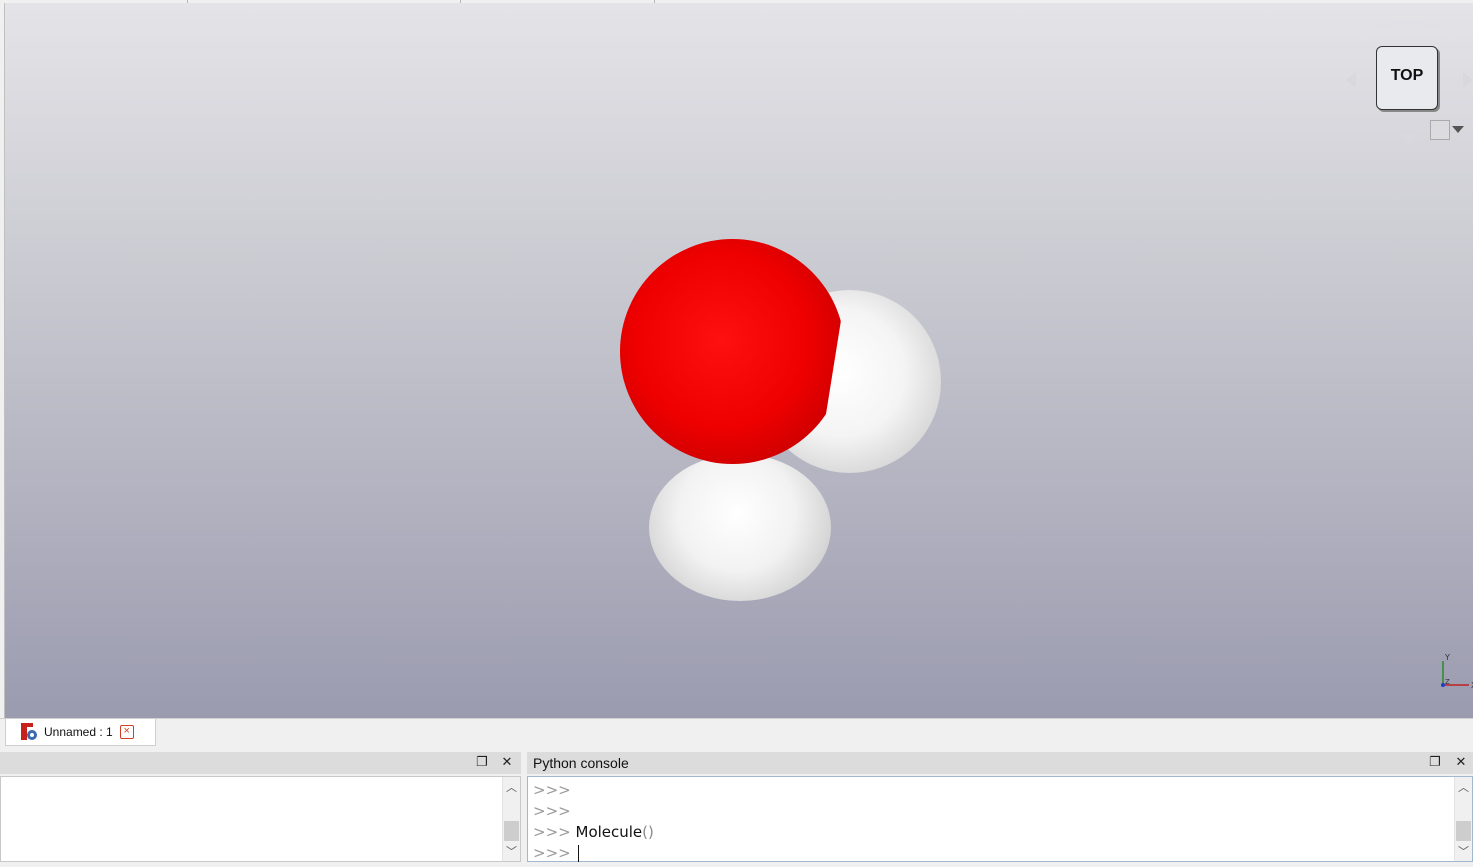 Image resolution: width=1473 pixels, height=867 pixels. I want to click on console-args: (), so click(648, 832).